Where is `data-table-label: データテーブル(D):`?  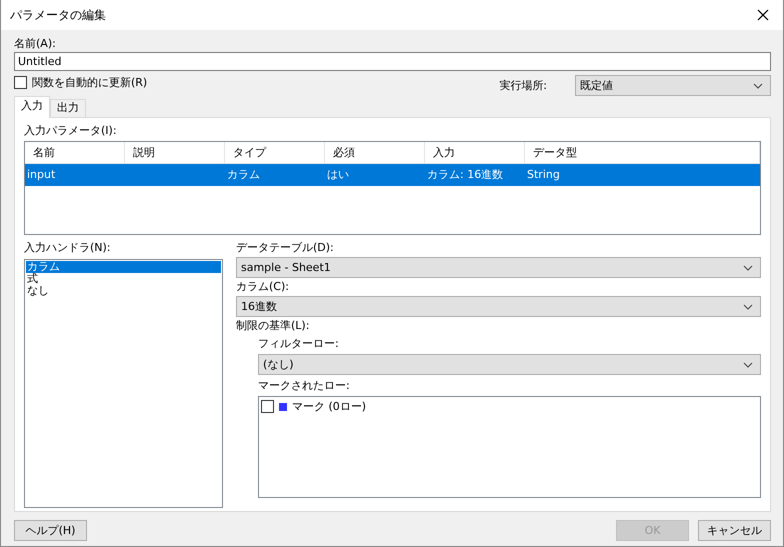 data-table-label: データテーブル(D): is located at coordinates (285, 248).